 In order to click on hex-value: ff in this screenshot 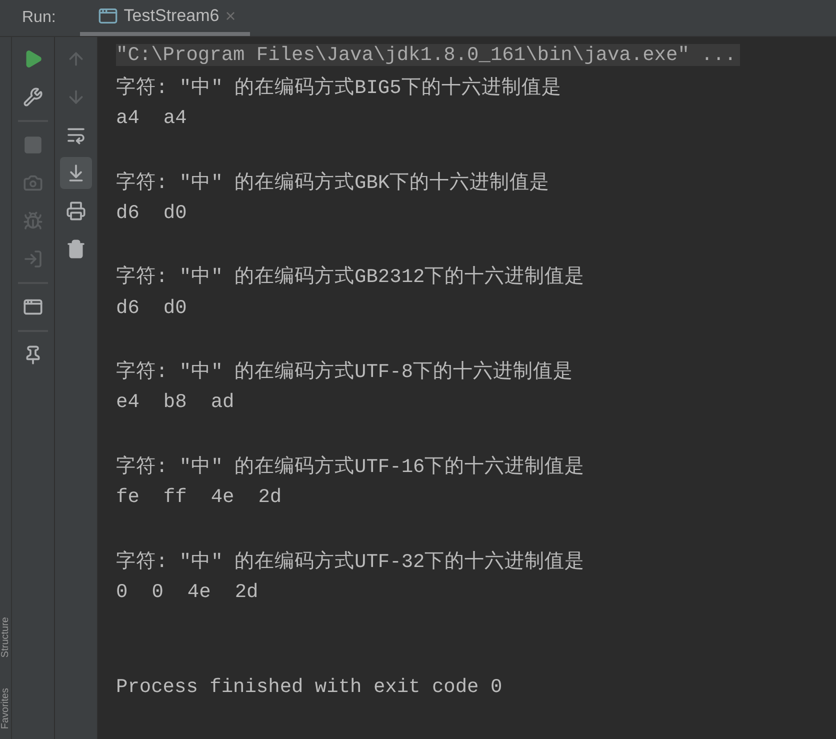, I will do `click(175, 497)`.